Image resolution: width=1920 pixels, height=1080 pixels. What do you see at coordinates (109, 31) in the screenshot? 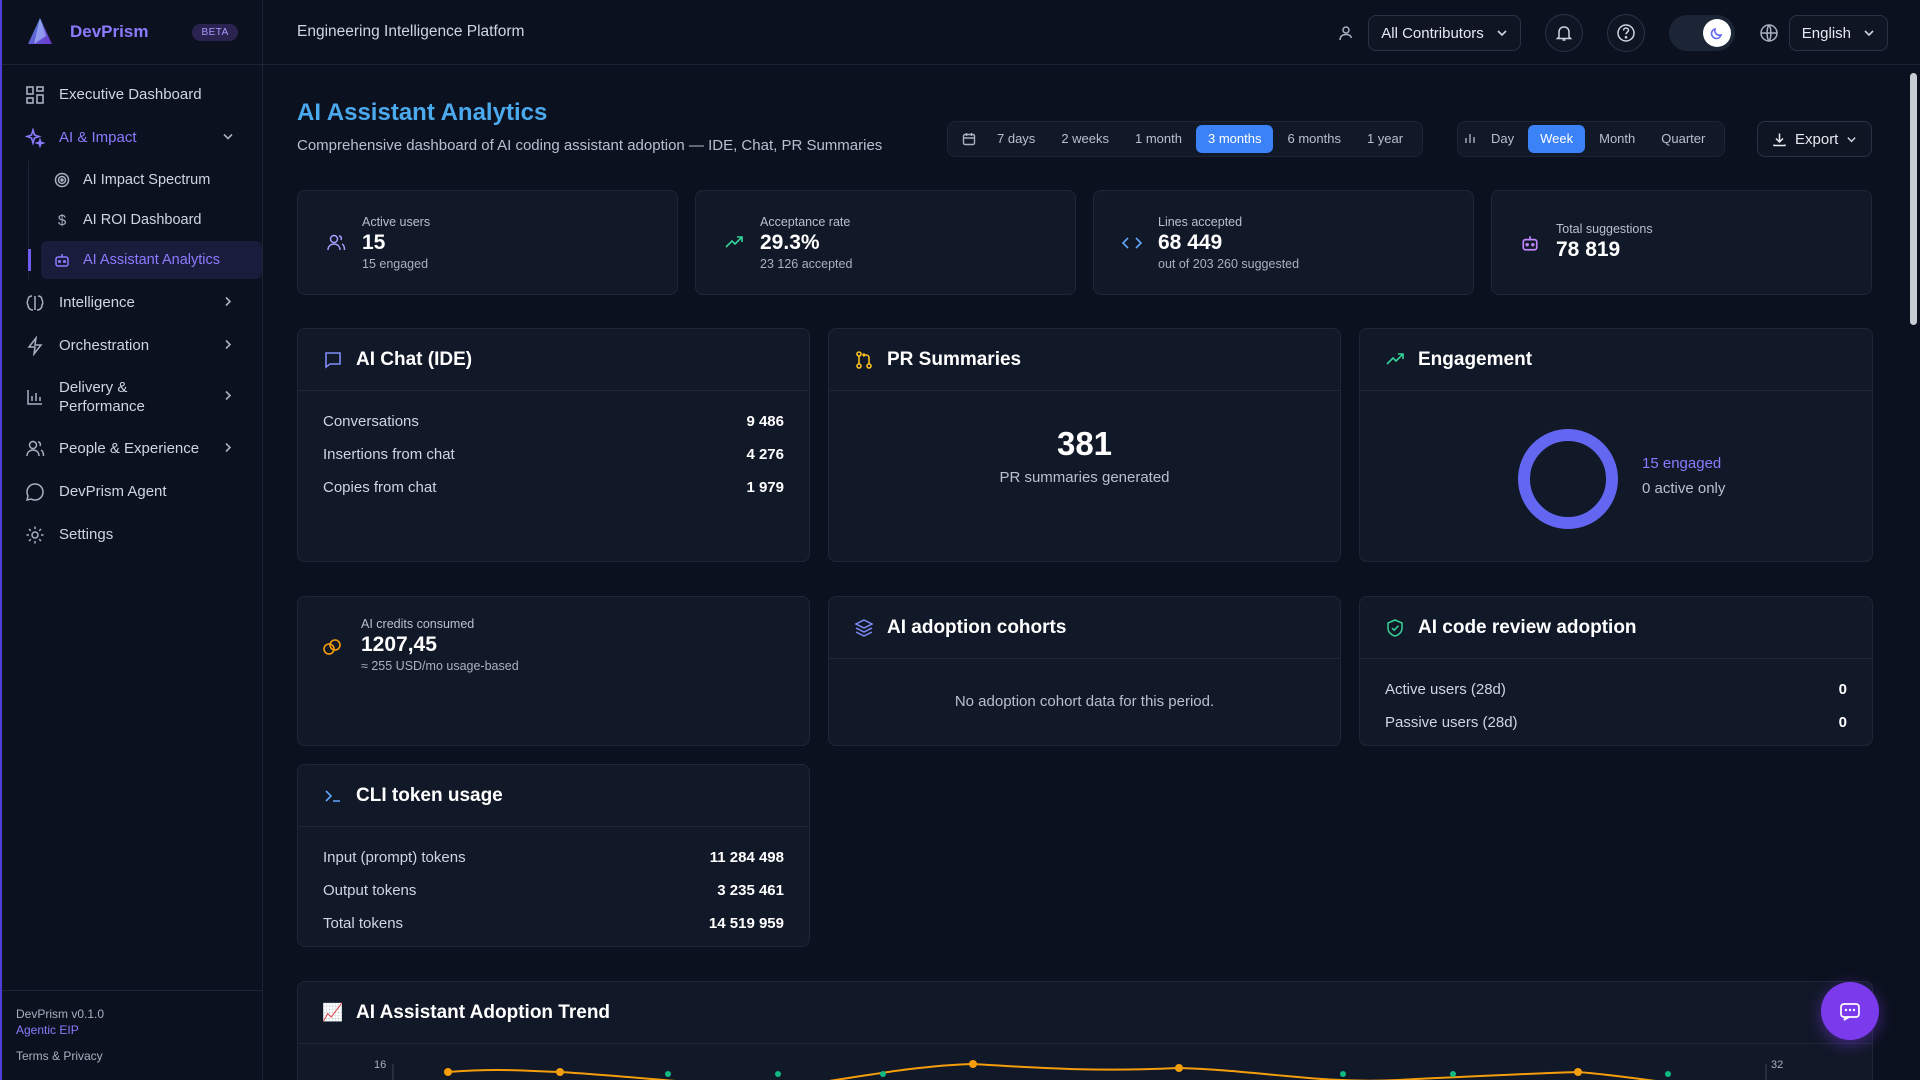
I see `brand-name: DevPrism` at bounding box center [109, 31].